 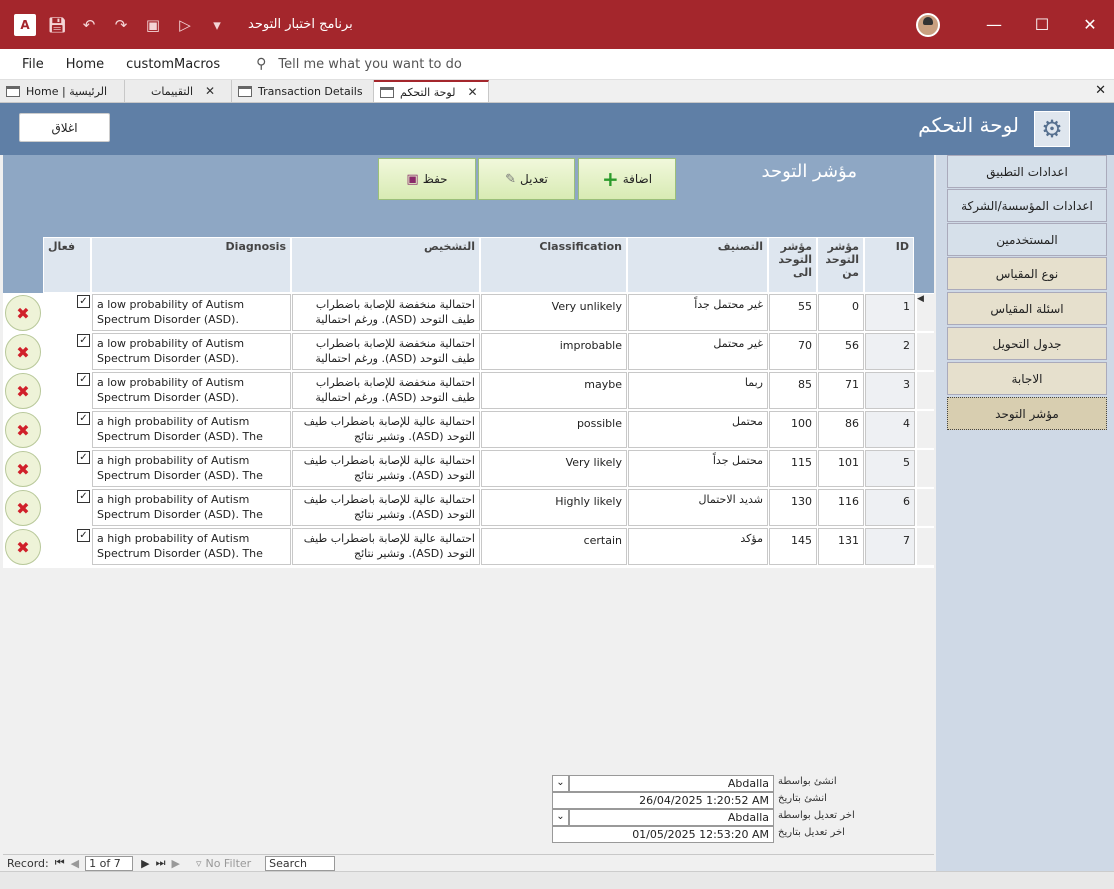 What do you see at coordinates (793, 351) in the screenshot?
I see `index-to-cell: 70` at bounding box center [793, 351].